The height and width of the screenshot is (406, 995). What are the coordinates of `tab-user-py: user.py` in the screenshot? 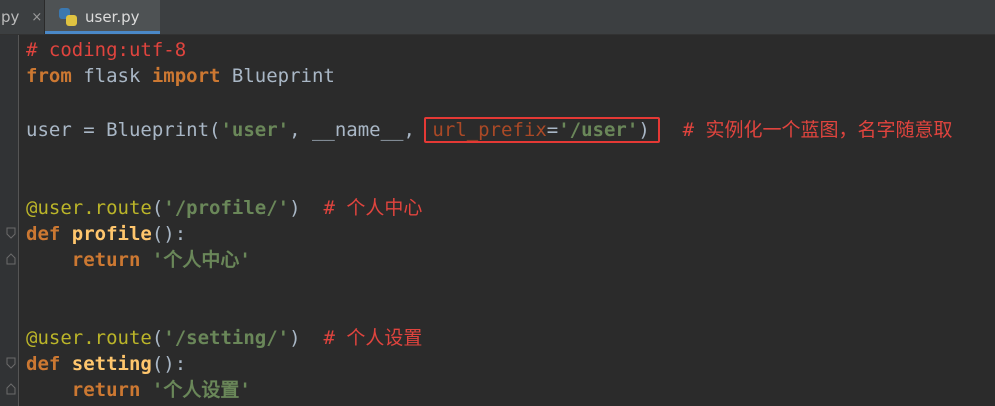 It's located at (102, 17).